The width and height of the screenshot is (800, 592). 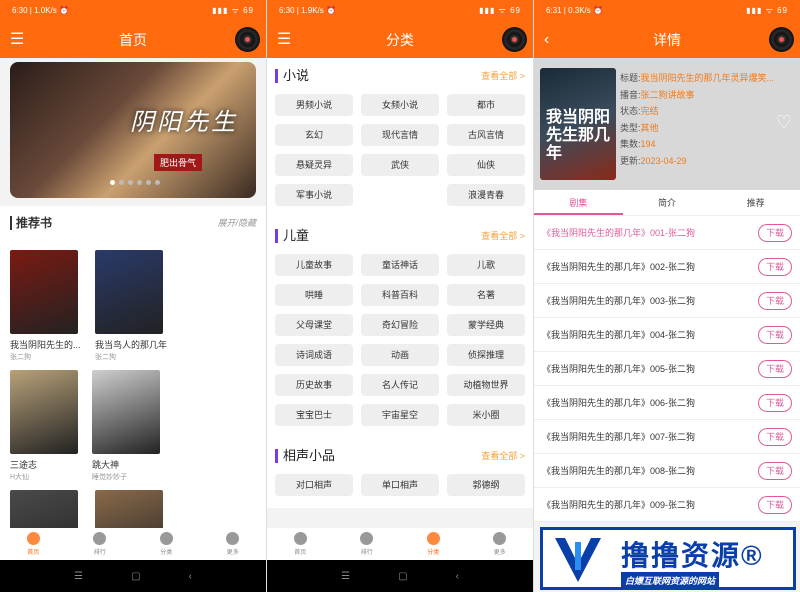 What do you see at coordinates (400, 29) in the screenshot?
I see `header: 6:30 | 1.9K/s ⏰ ▮▮▮ ᯤ 69 ☰ 分类` at bounding box center [400, 29].